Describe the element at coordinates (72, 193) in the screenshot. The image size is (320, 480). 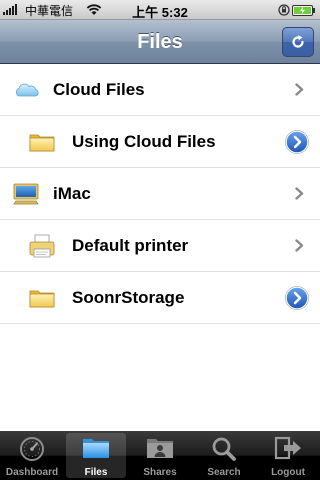
I see `list-item-label: iMac` at that location.